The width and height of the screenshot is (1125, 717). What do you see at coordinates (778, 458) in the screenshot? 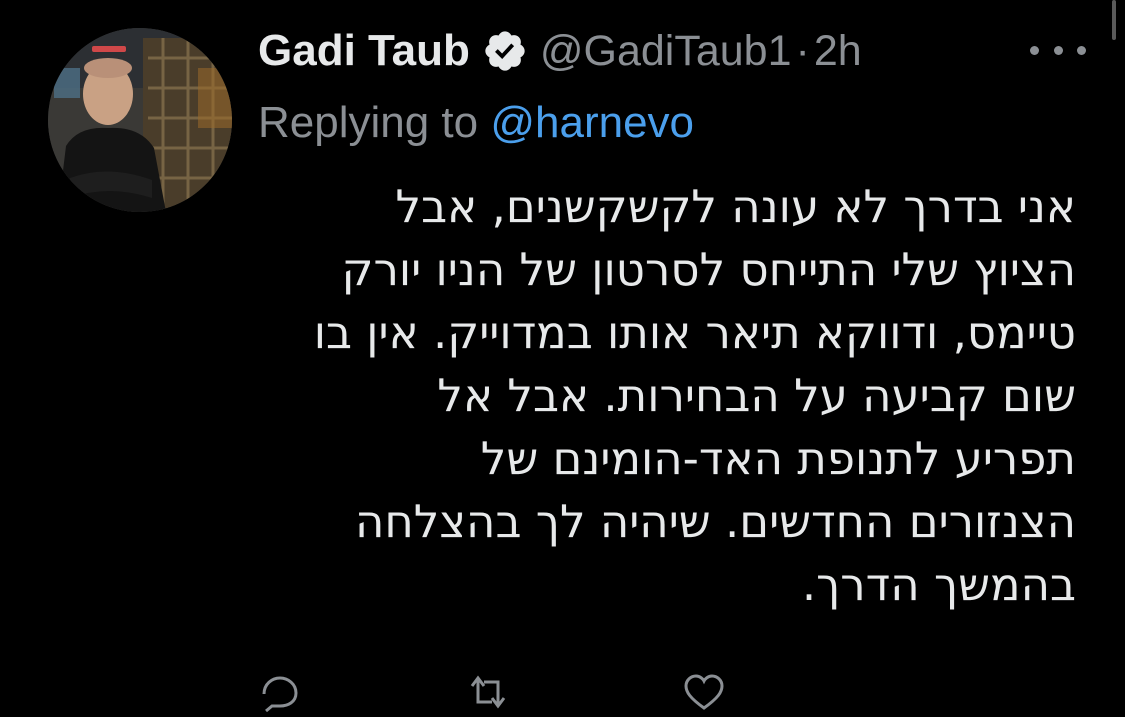
I see `tweet-text-line: תפריע לתנופת האד-הומינם של` at bounding box center [778, 458].